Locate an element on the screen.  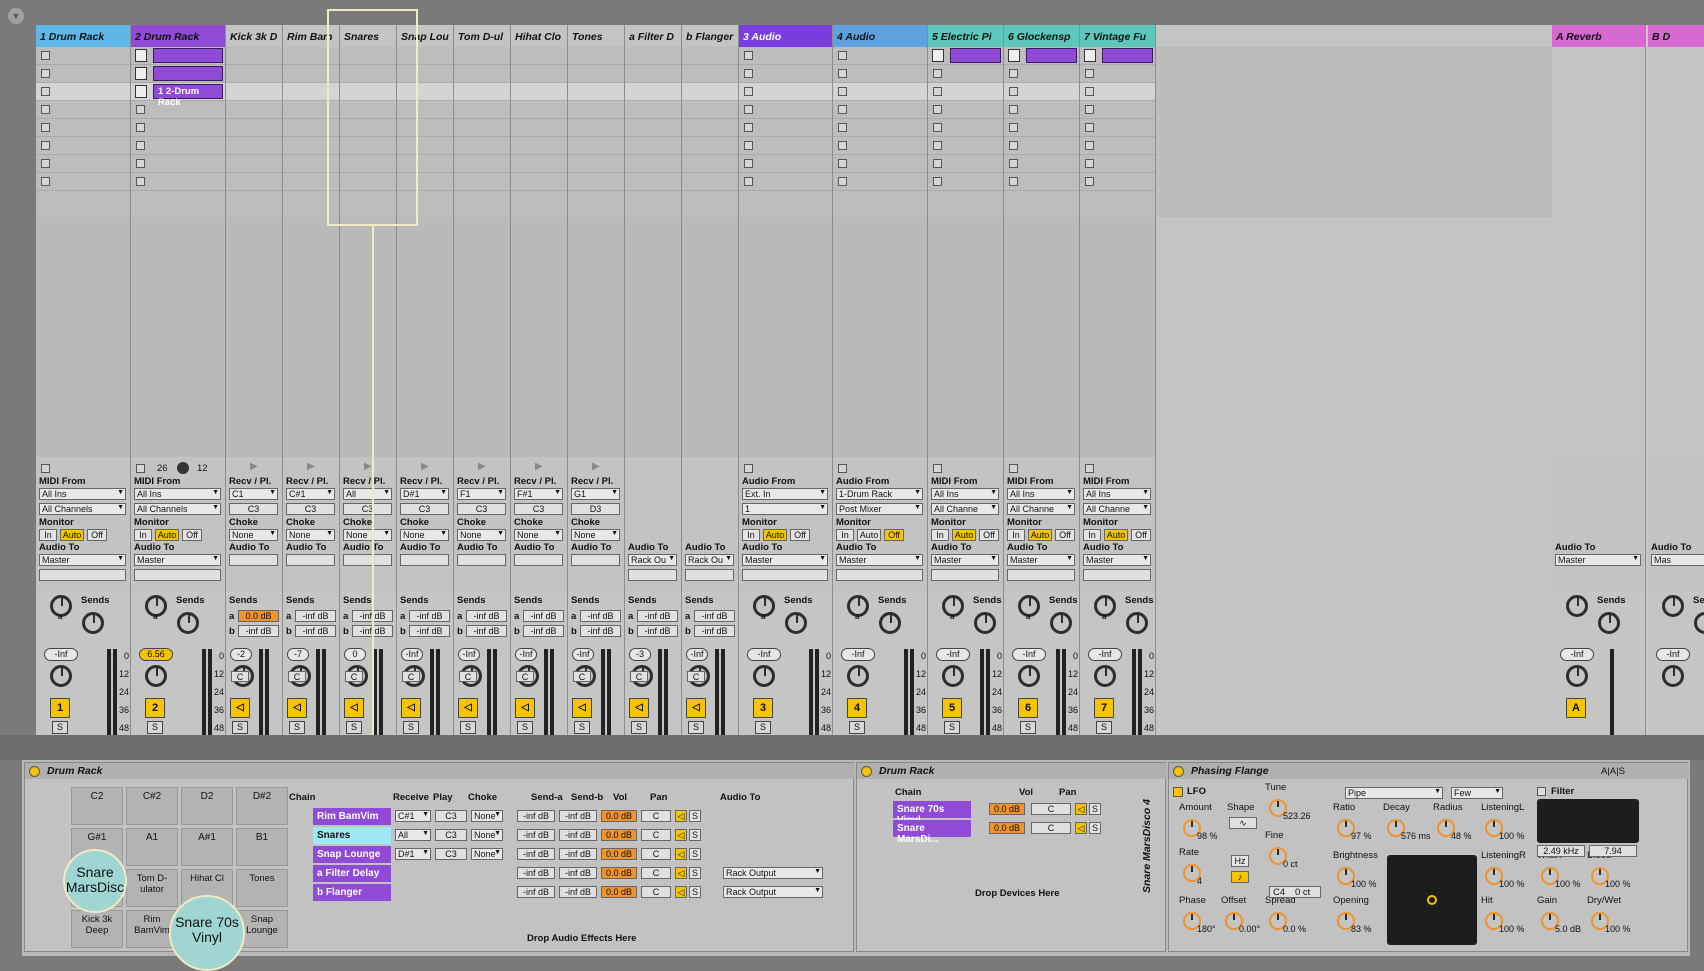
send-a-knob is located at coordinates (1673, 606).